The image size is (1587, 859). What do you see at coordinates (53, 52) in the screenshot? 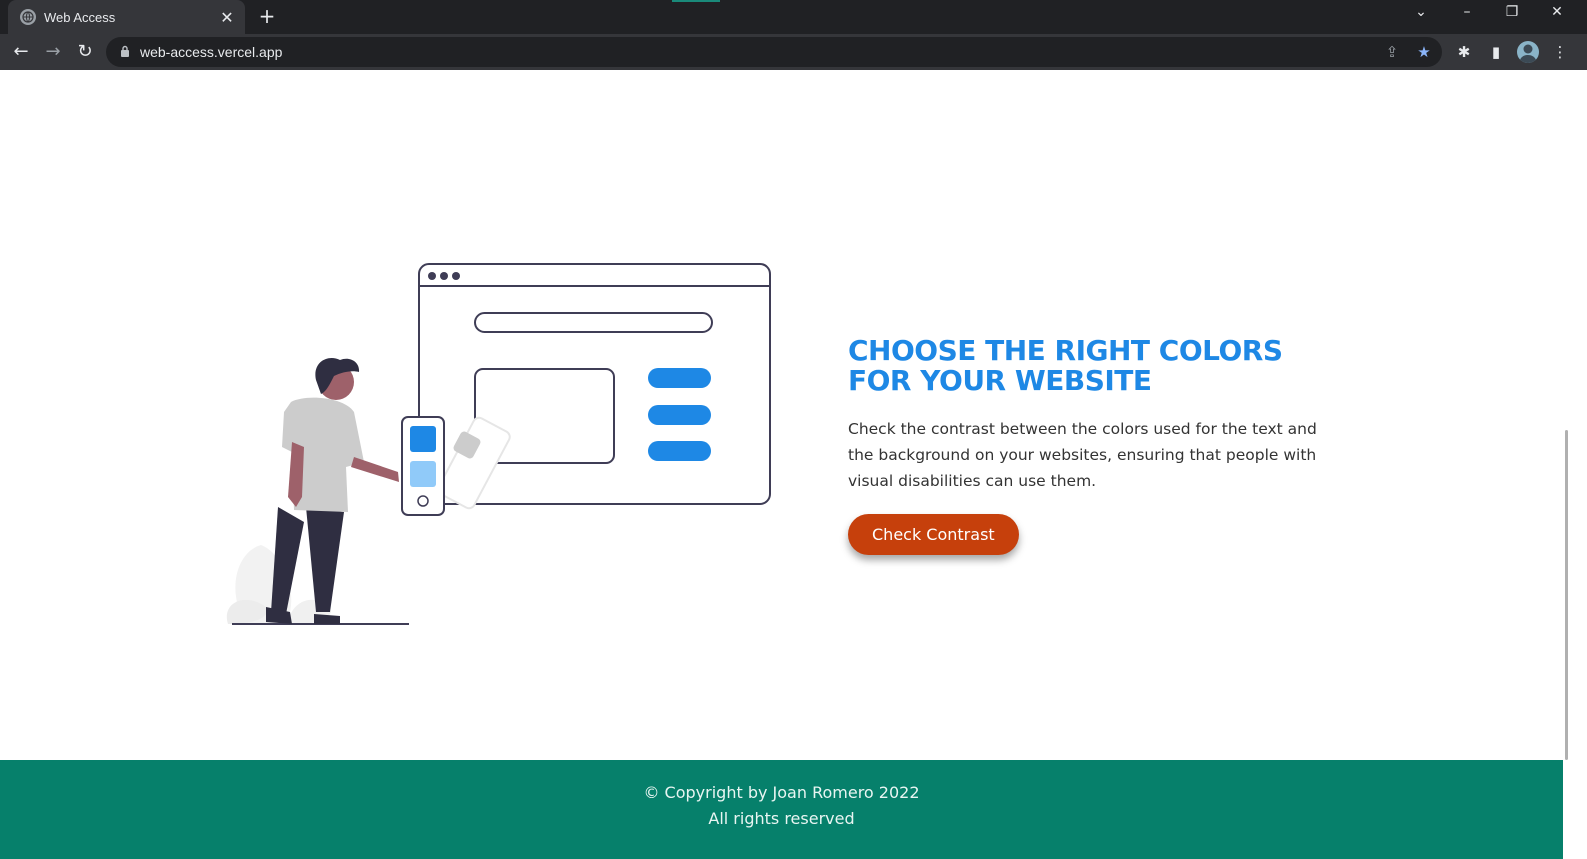
I see `forward-icon: →` at bounding box center [53, 52].